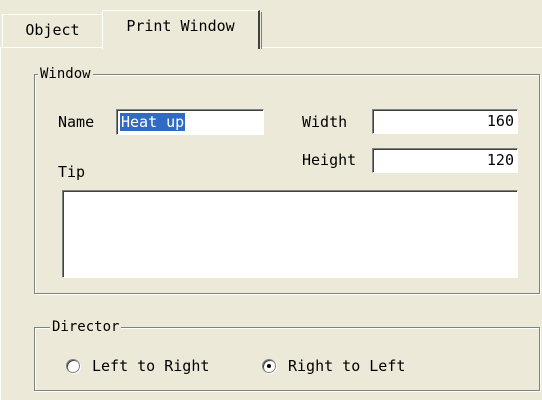 The height and width of the screenshot is (400, 542). What do you see at coordinates (269, 366) in the screenshot?
I see `radio-checked-icon` at bounding box center [269, 366].